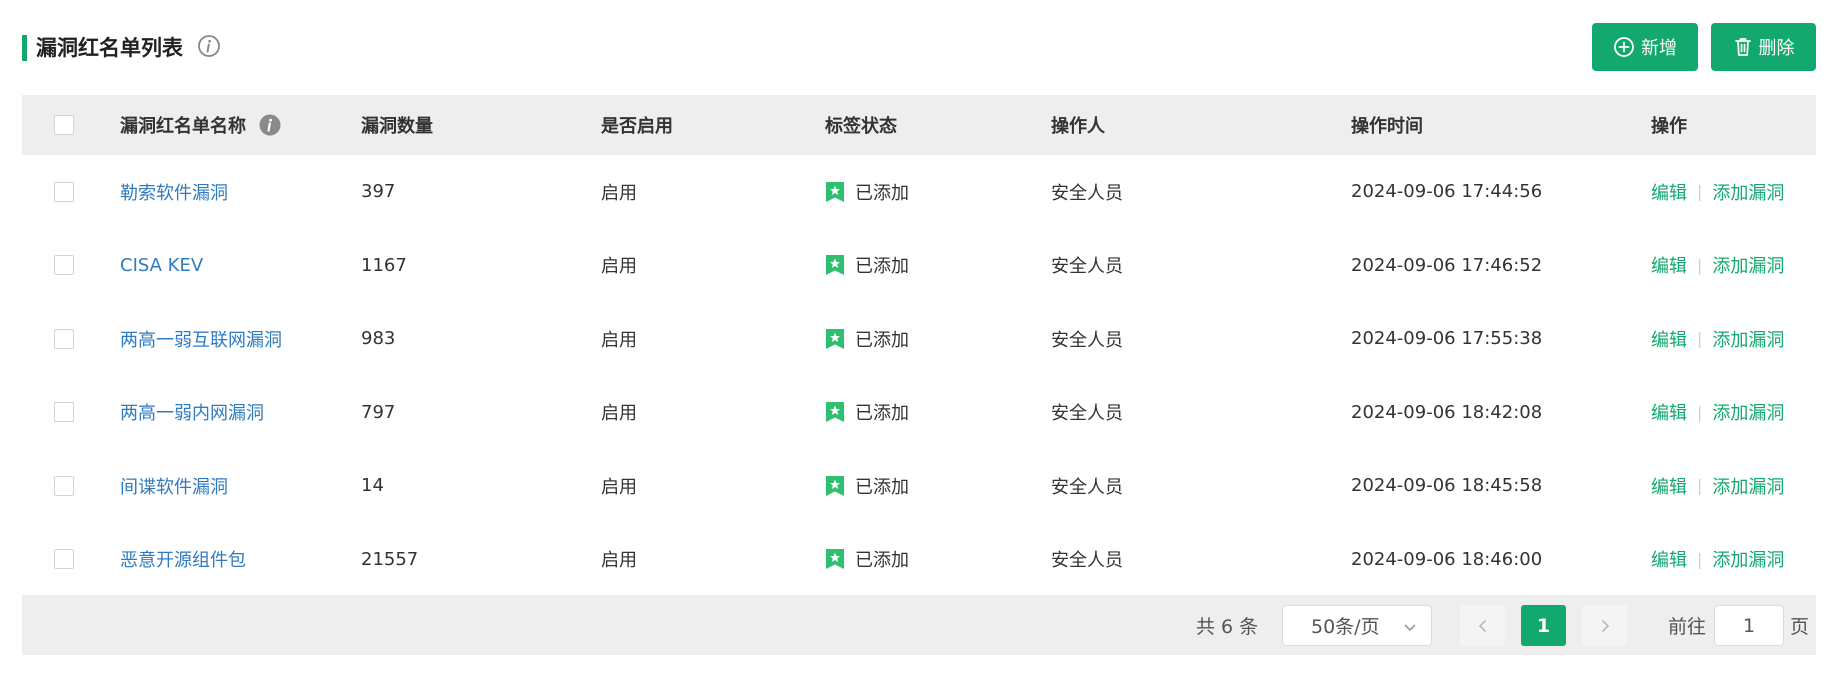 Image resolution: width=1841 pixels, height=680 pixels. I want to click on page-number-current: 1, so click(1543, 625).